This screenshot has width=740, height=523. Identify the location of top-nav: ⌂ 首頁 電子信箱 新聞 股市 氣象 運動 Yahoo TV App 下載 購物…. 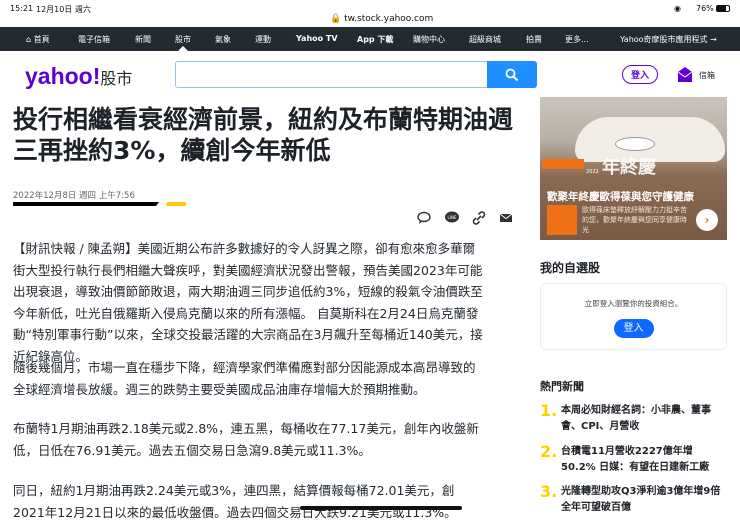
(370, 39).